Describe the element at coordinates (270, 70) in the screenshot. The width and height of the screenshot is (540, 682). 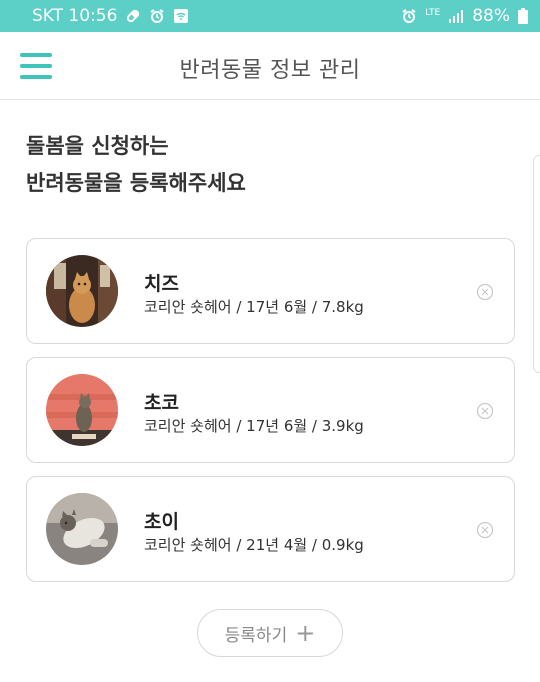
I see `page-title: 반려동물 정보 관리` at that location.